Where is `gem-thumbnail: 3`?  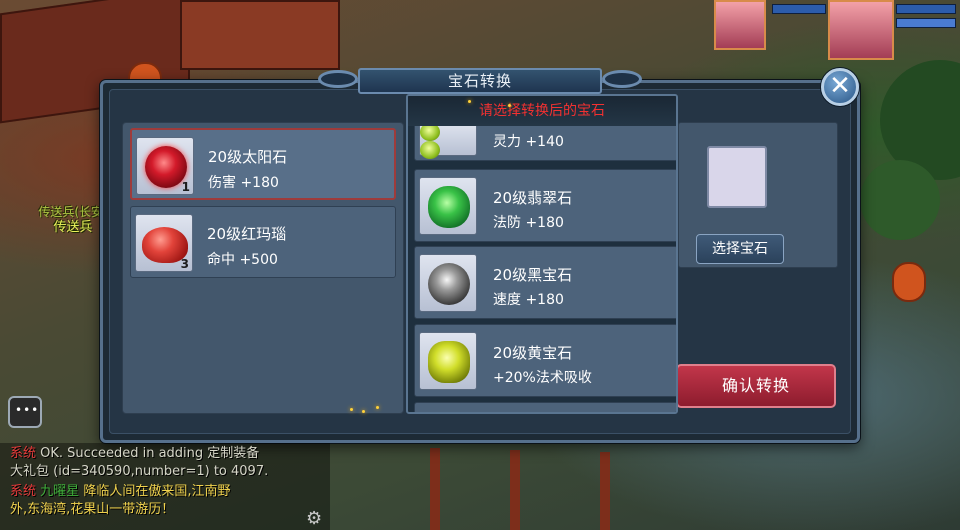
gem-thumbnail: 3 is located at coordinates (164, 243).